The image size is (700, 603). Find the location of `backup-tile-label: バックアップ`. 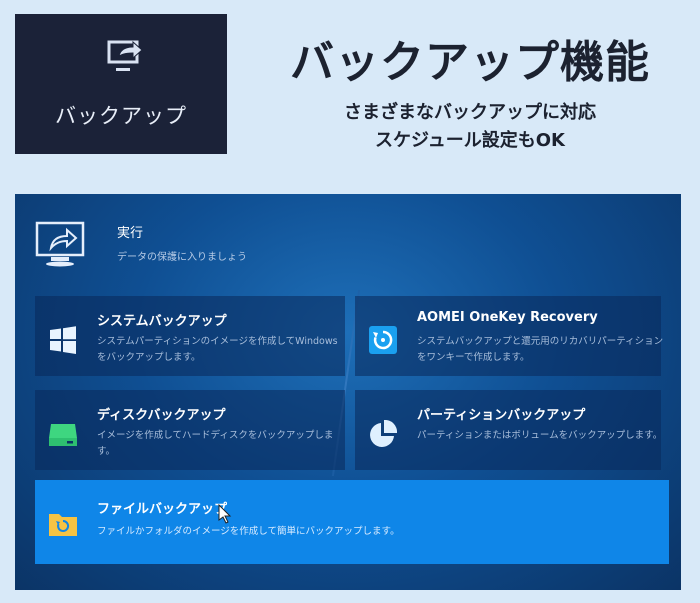

backup-tile-label: バックアップ is located at coordinates (121, 116).